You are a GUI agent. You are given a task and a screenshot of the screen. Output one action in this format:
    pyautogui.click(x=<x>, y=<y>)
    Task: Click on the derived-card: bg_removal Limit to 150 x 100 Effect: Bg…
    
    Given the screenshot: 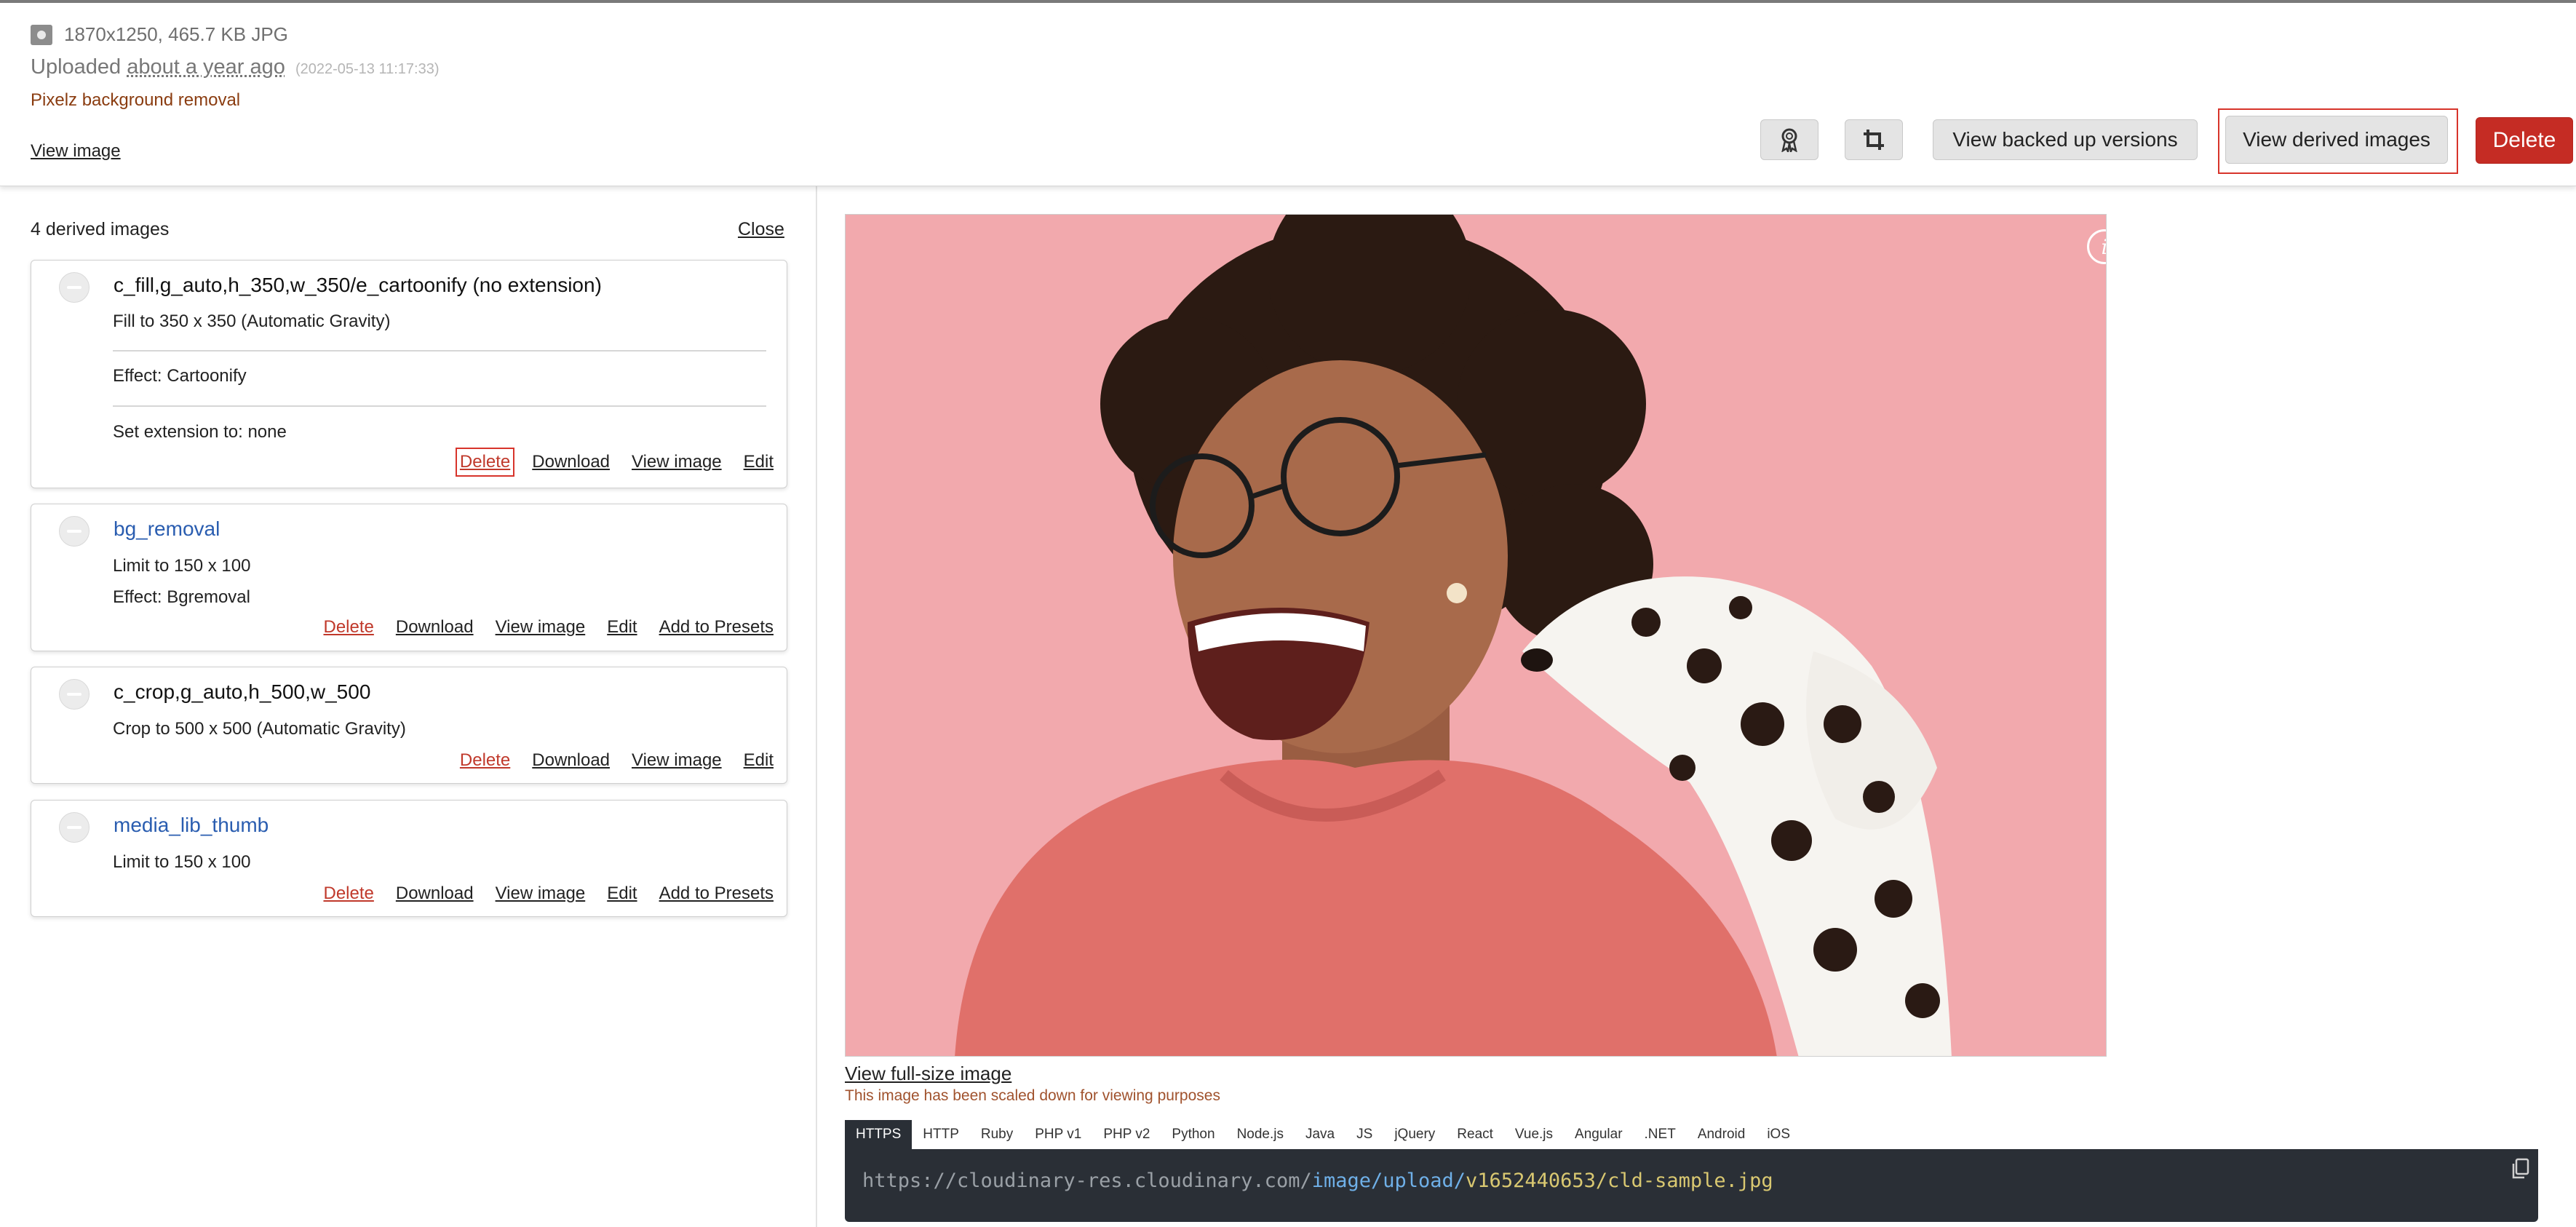 What is the action you would take?
    pyautogui.click(x=409, y=578)
    